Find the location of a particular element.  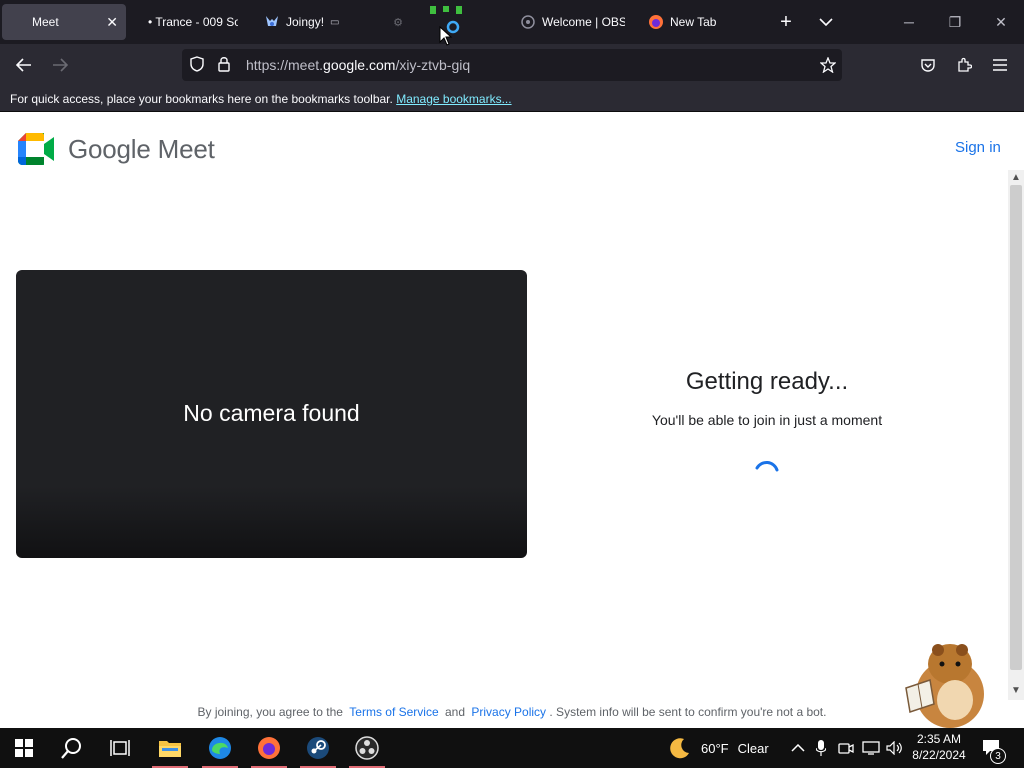

footer-text: and is located at coordinates (455, 712).